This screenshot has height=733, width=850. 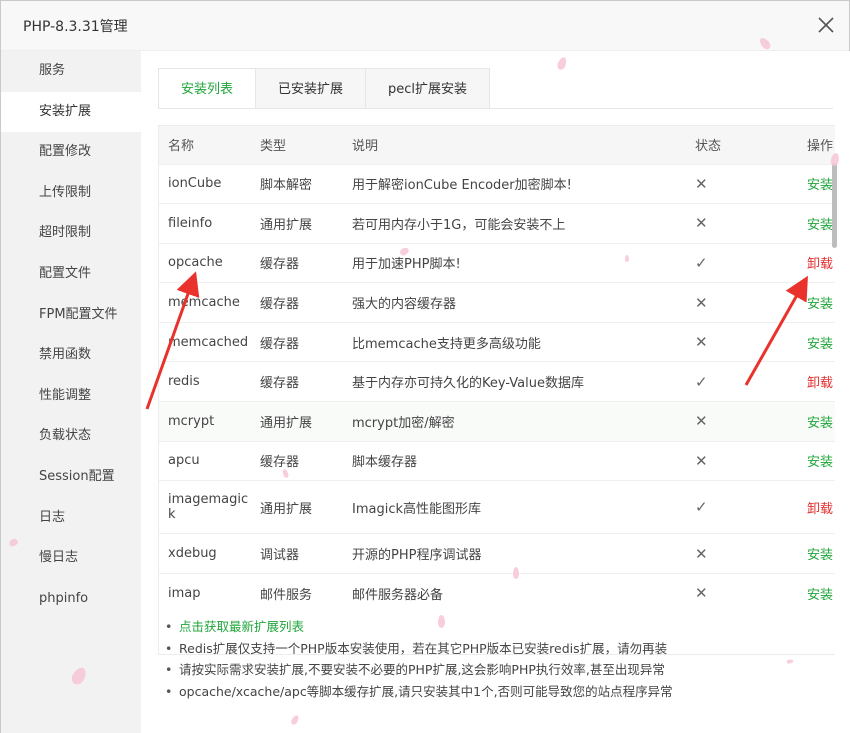 What do you see at coordinates (71, 477) in the screenshot?
I see `sidebar-item-session-config: Session配置` at bounding box center [71, 477].